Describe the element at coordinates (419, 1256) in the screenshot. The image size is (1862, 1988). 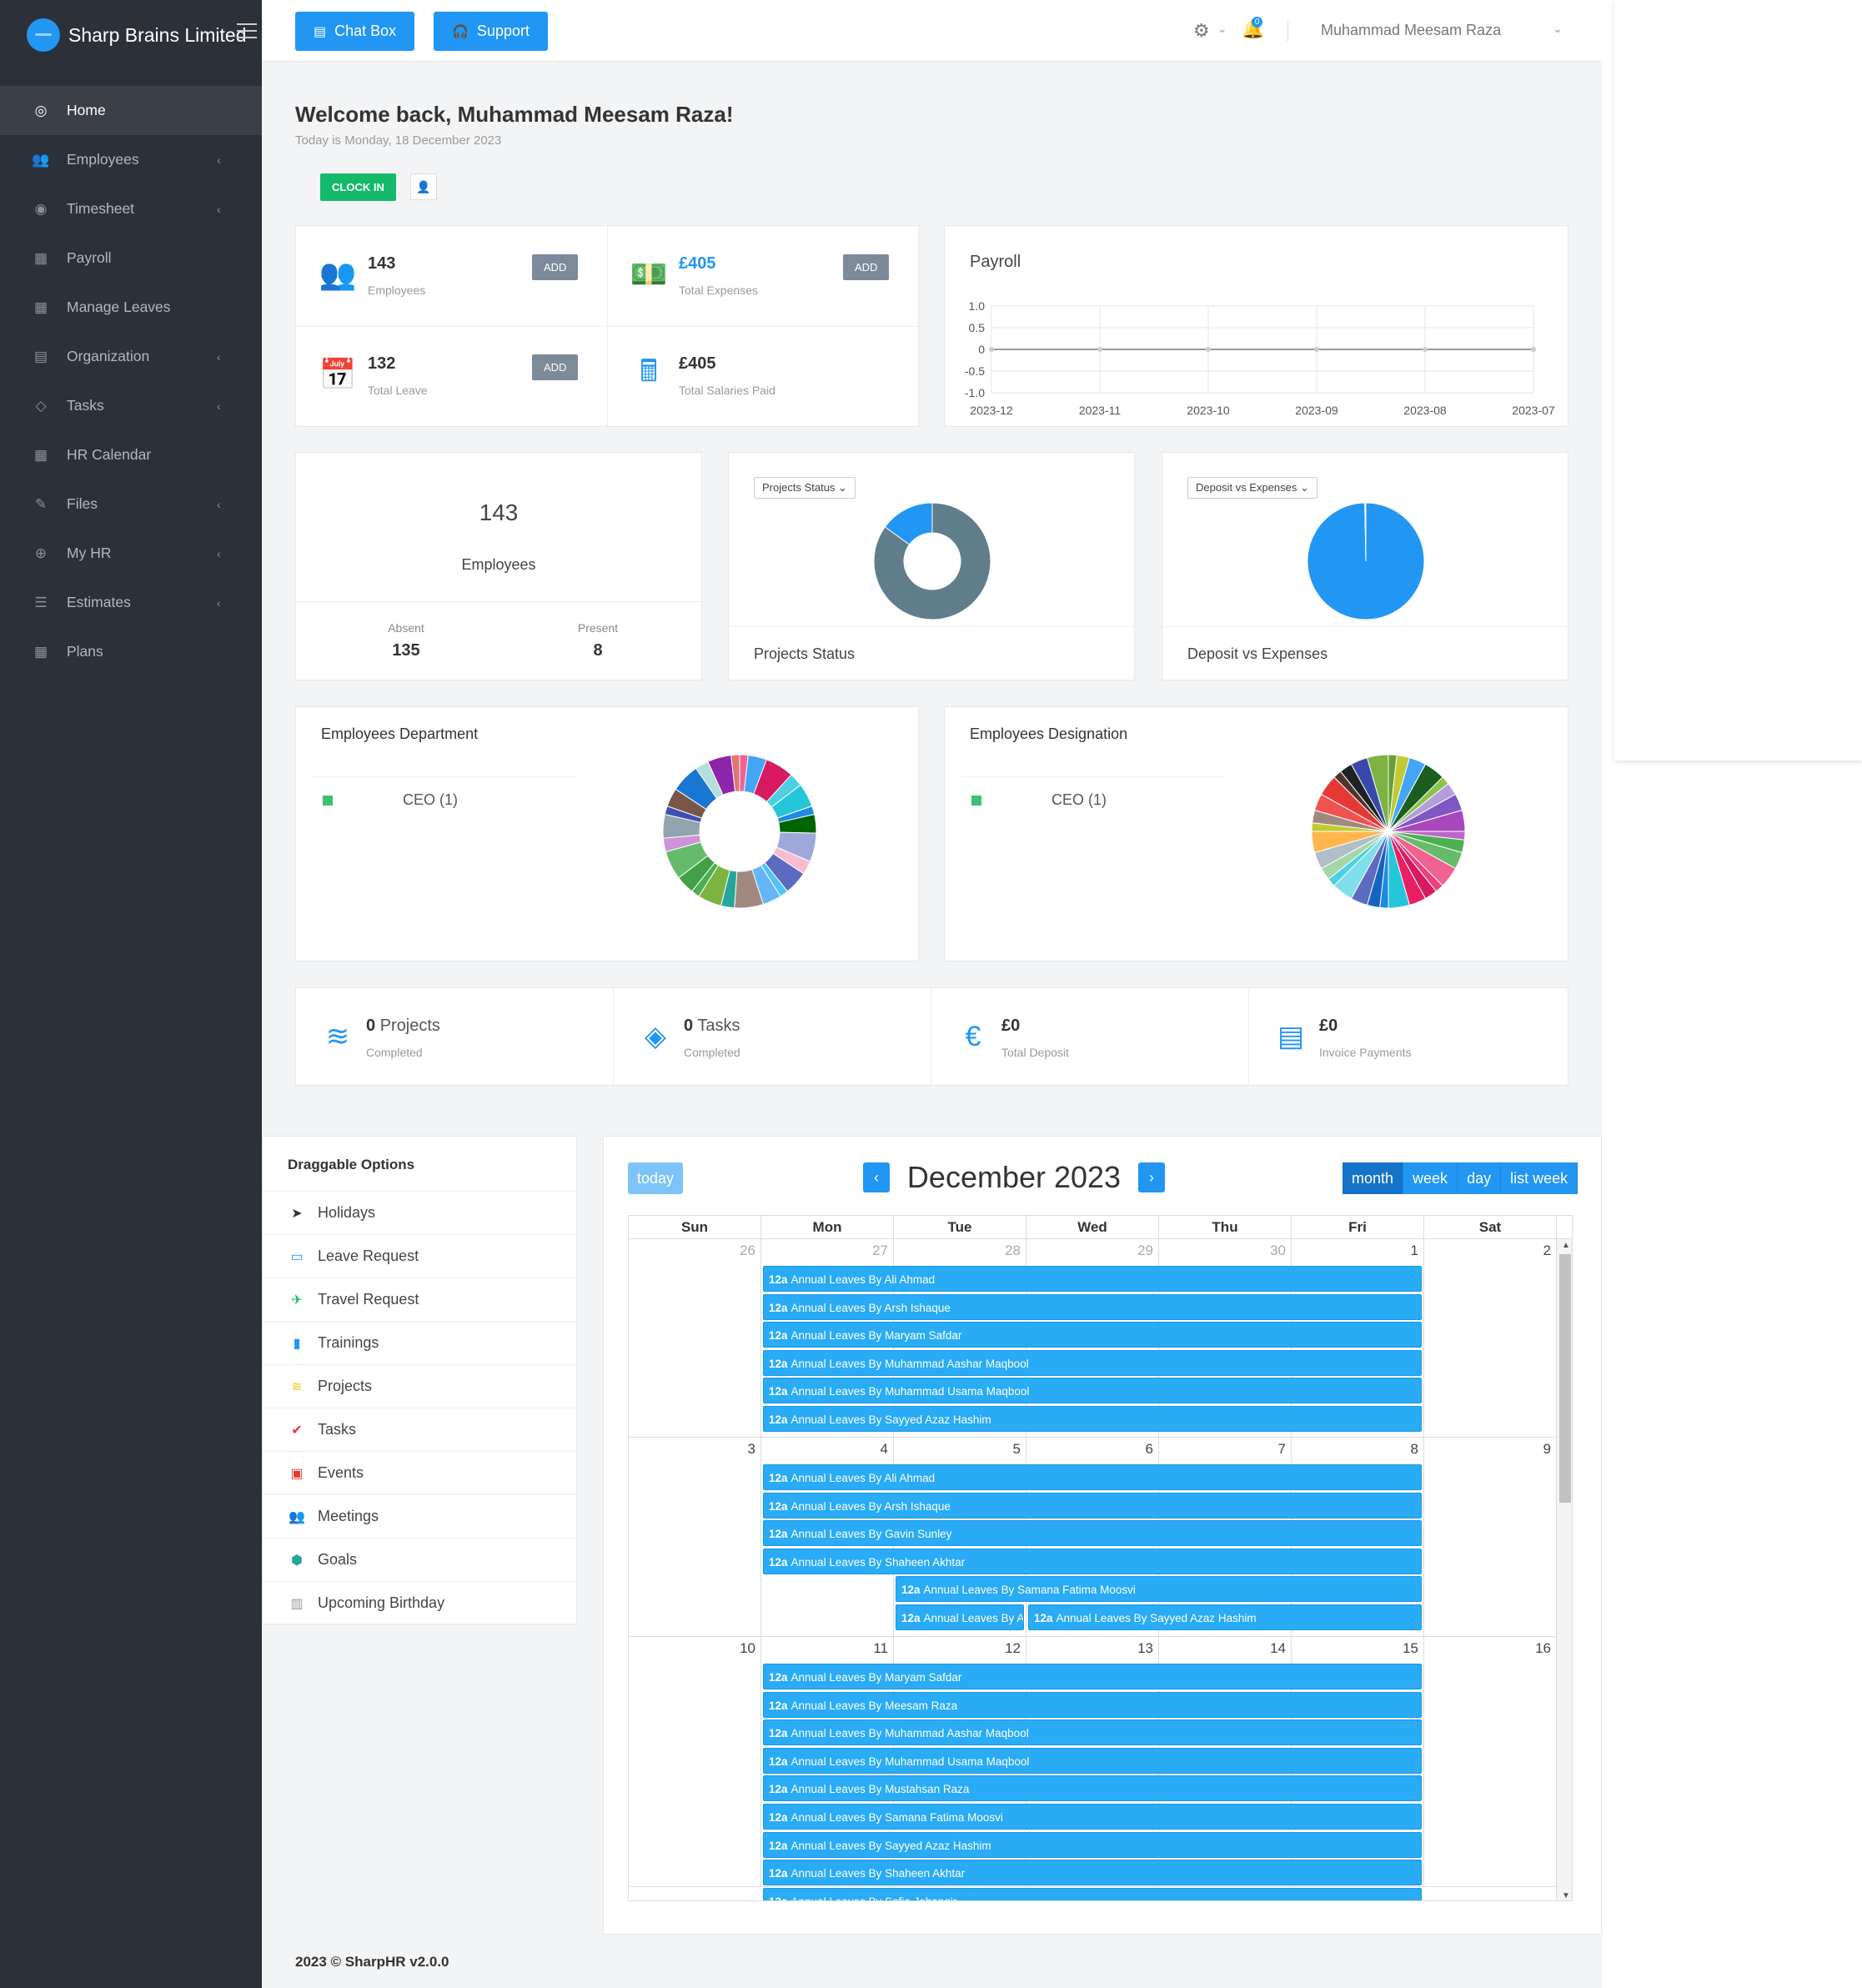
I see `draggable-leave-request: ▭ Leave Request` at that location.